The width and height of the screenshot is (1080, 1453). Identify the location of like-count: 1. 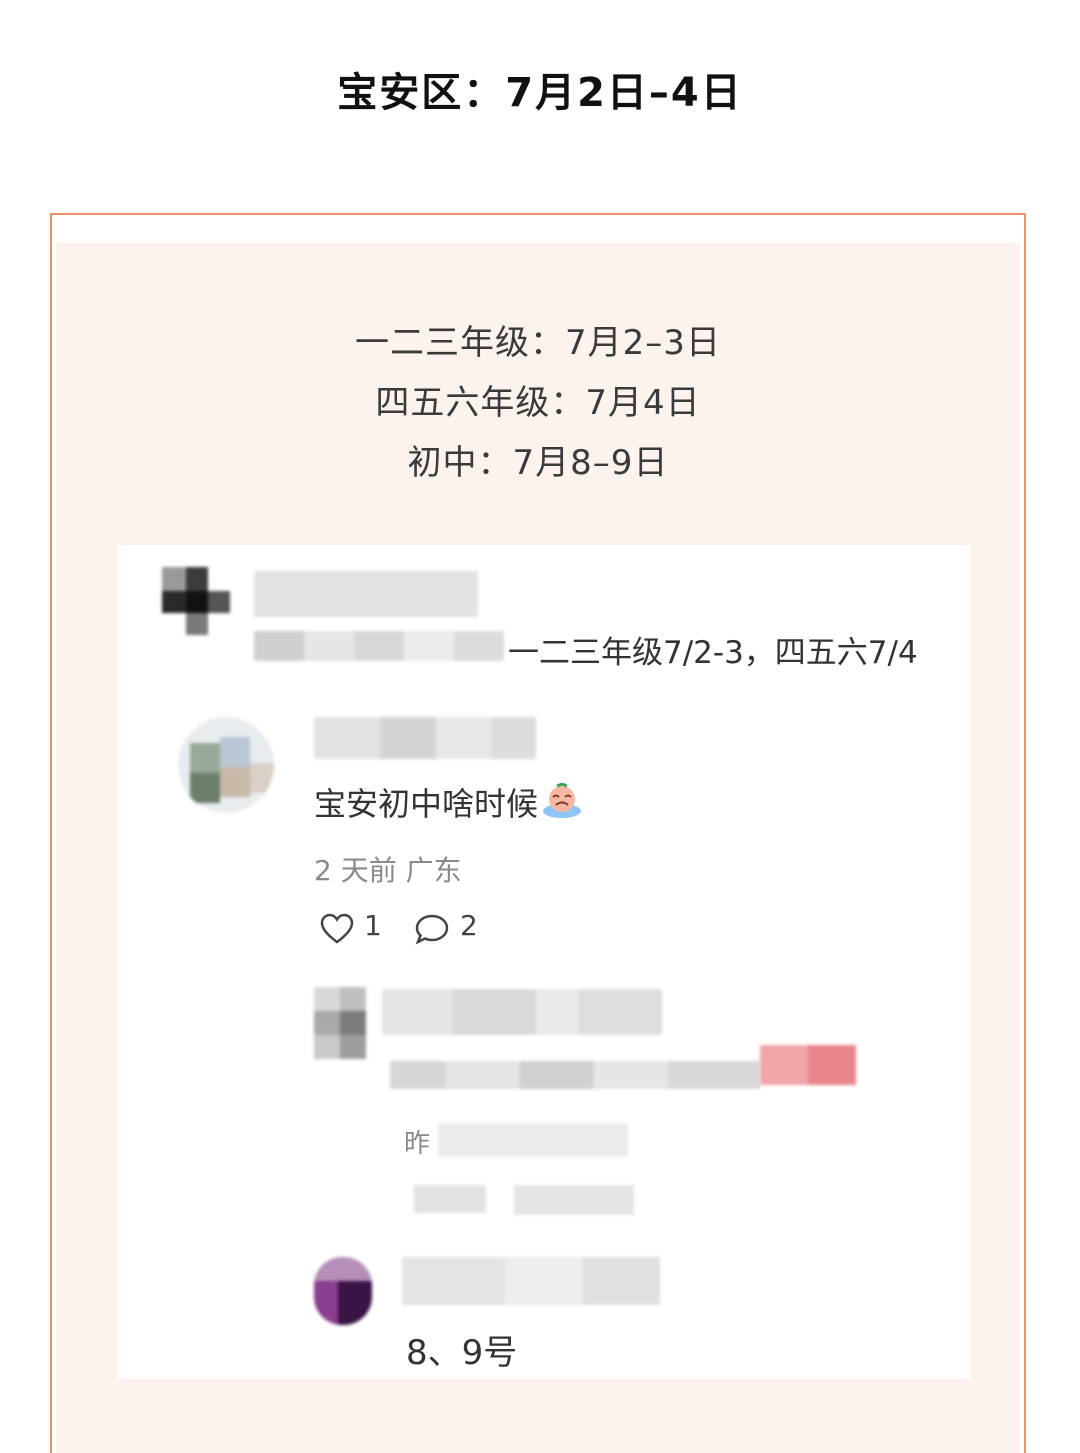
(373, 925).